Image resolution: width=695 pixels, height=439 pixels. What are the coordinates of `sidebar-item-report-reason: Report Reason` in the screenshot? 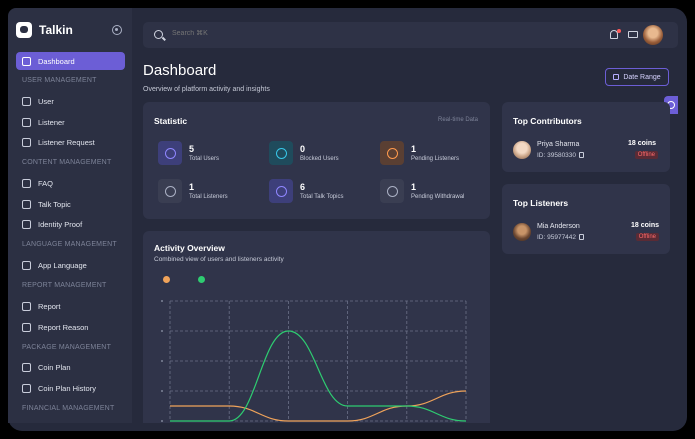 It's located at (70, 327).